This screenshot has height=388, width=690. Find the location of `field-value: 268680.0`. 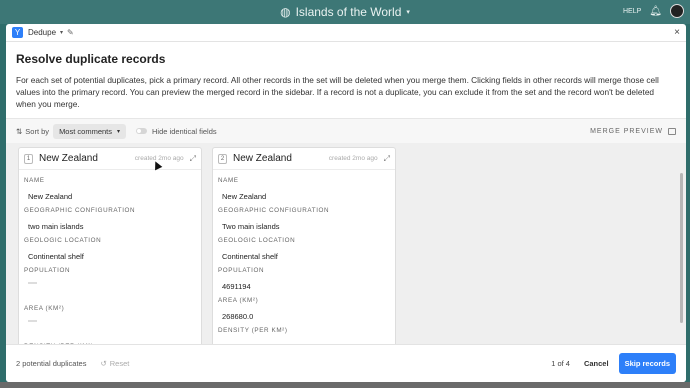

field-value: 268680.0 is located at coordinates (304, 312).